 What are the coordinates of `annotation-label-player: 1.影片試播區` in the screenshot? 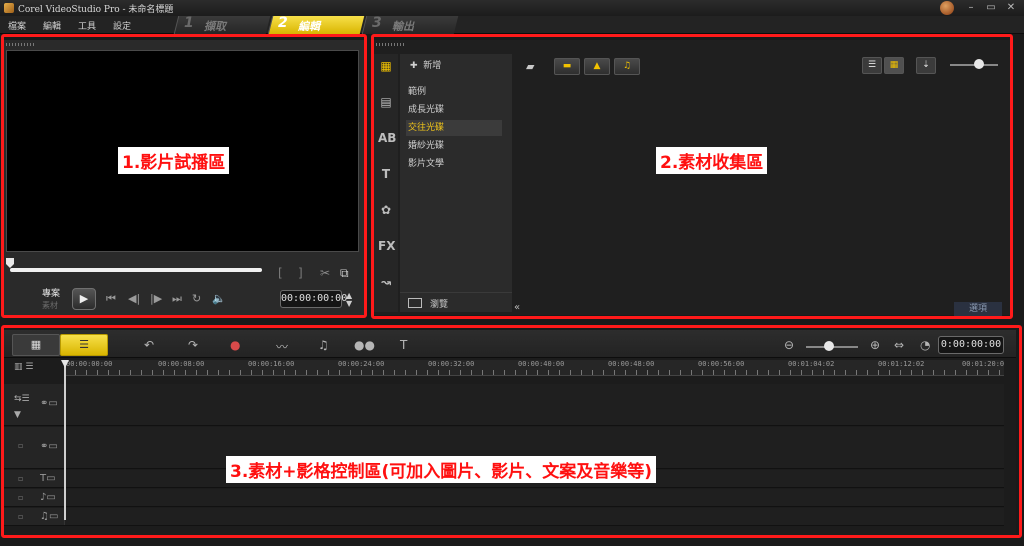 It's located at (174, 160).